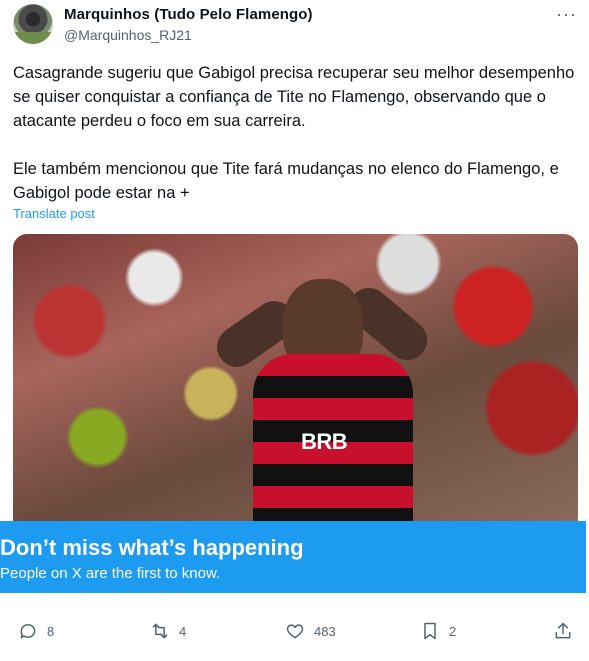 The width and height of the screenshot is (589, 661). I want to click on action-bar: 8 4 483 2, so click(294, 631).